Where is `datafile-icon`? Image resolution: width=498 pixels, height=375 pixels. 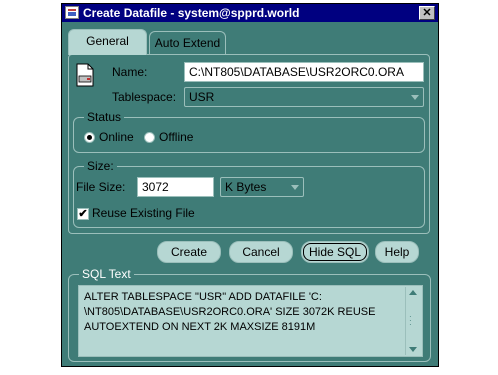
datafile-icon is located at coordinates (85, 75).